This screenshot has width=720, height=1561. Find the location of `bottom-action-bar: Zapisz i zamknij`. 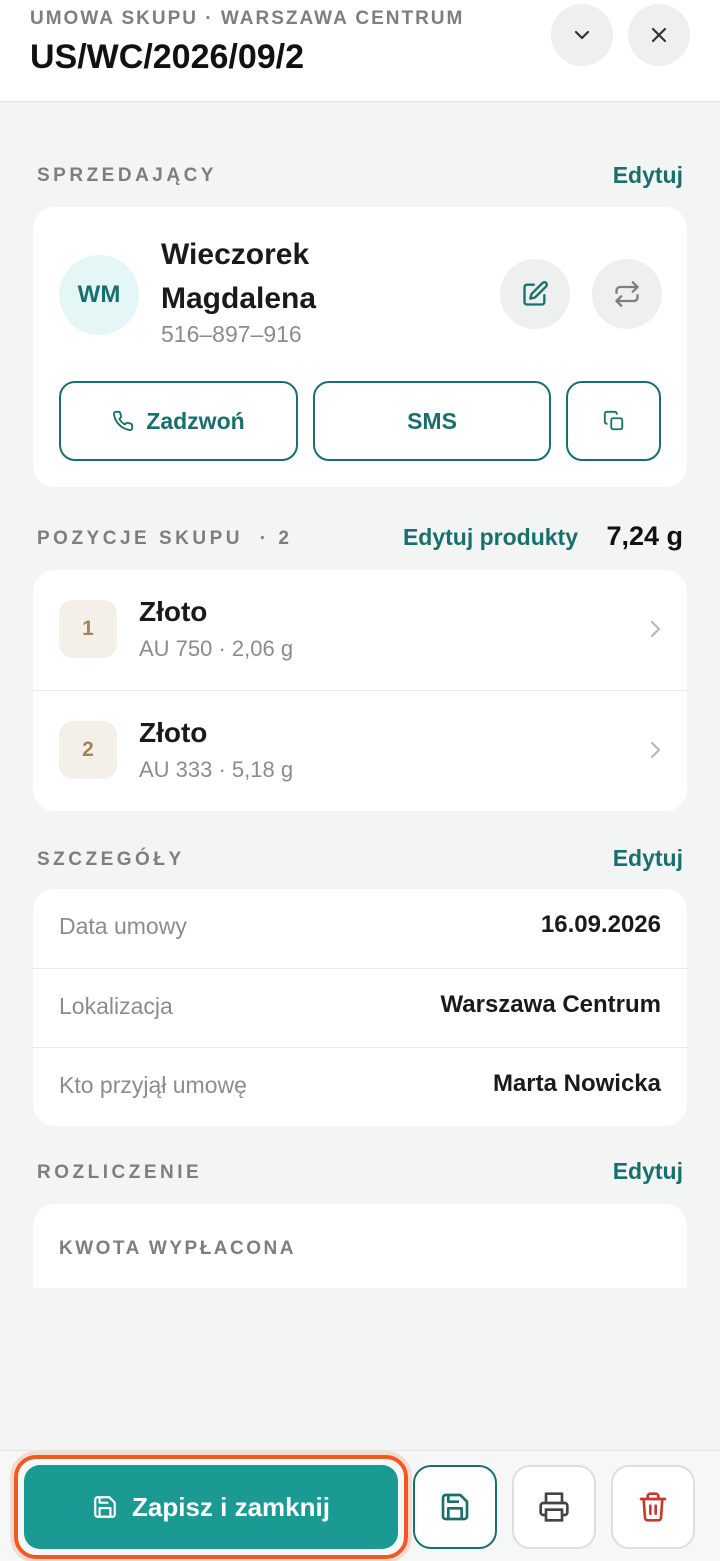

bottom-action-bar: Zapisz i zamknij is located at coordinates (360, 1505).